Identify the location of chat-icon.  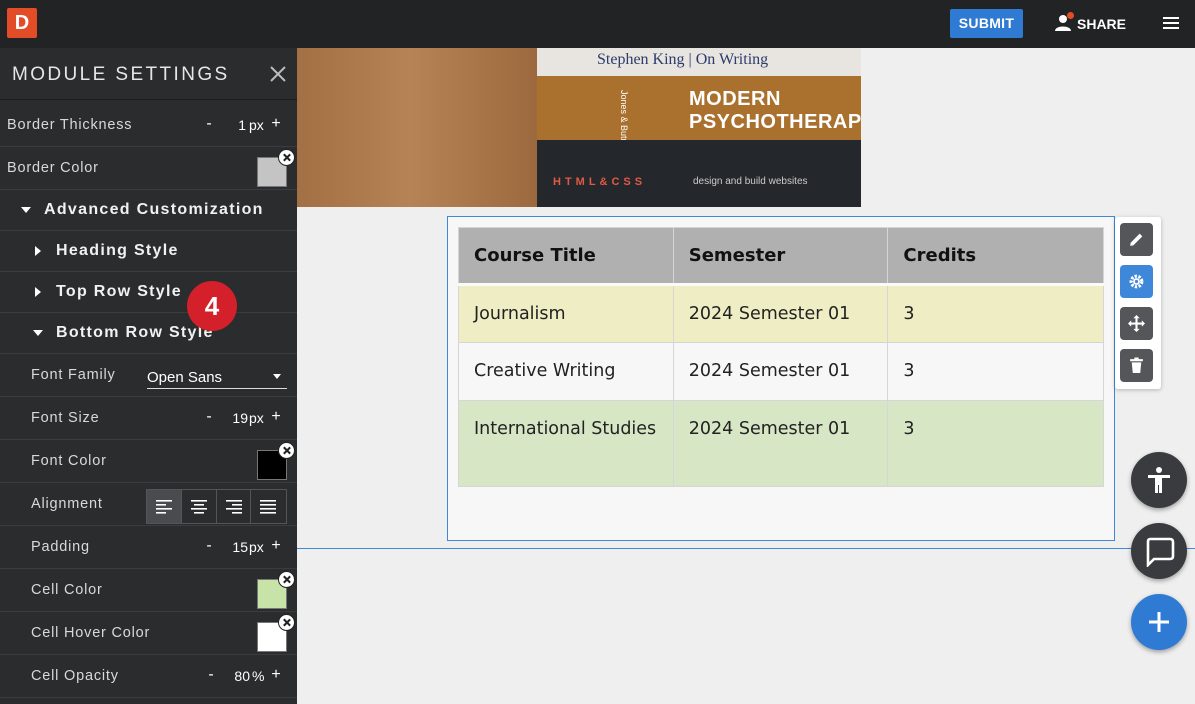
(1160, 552).